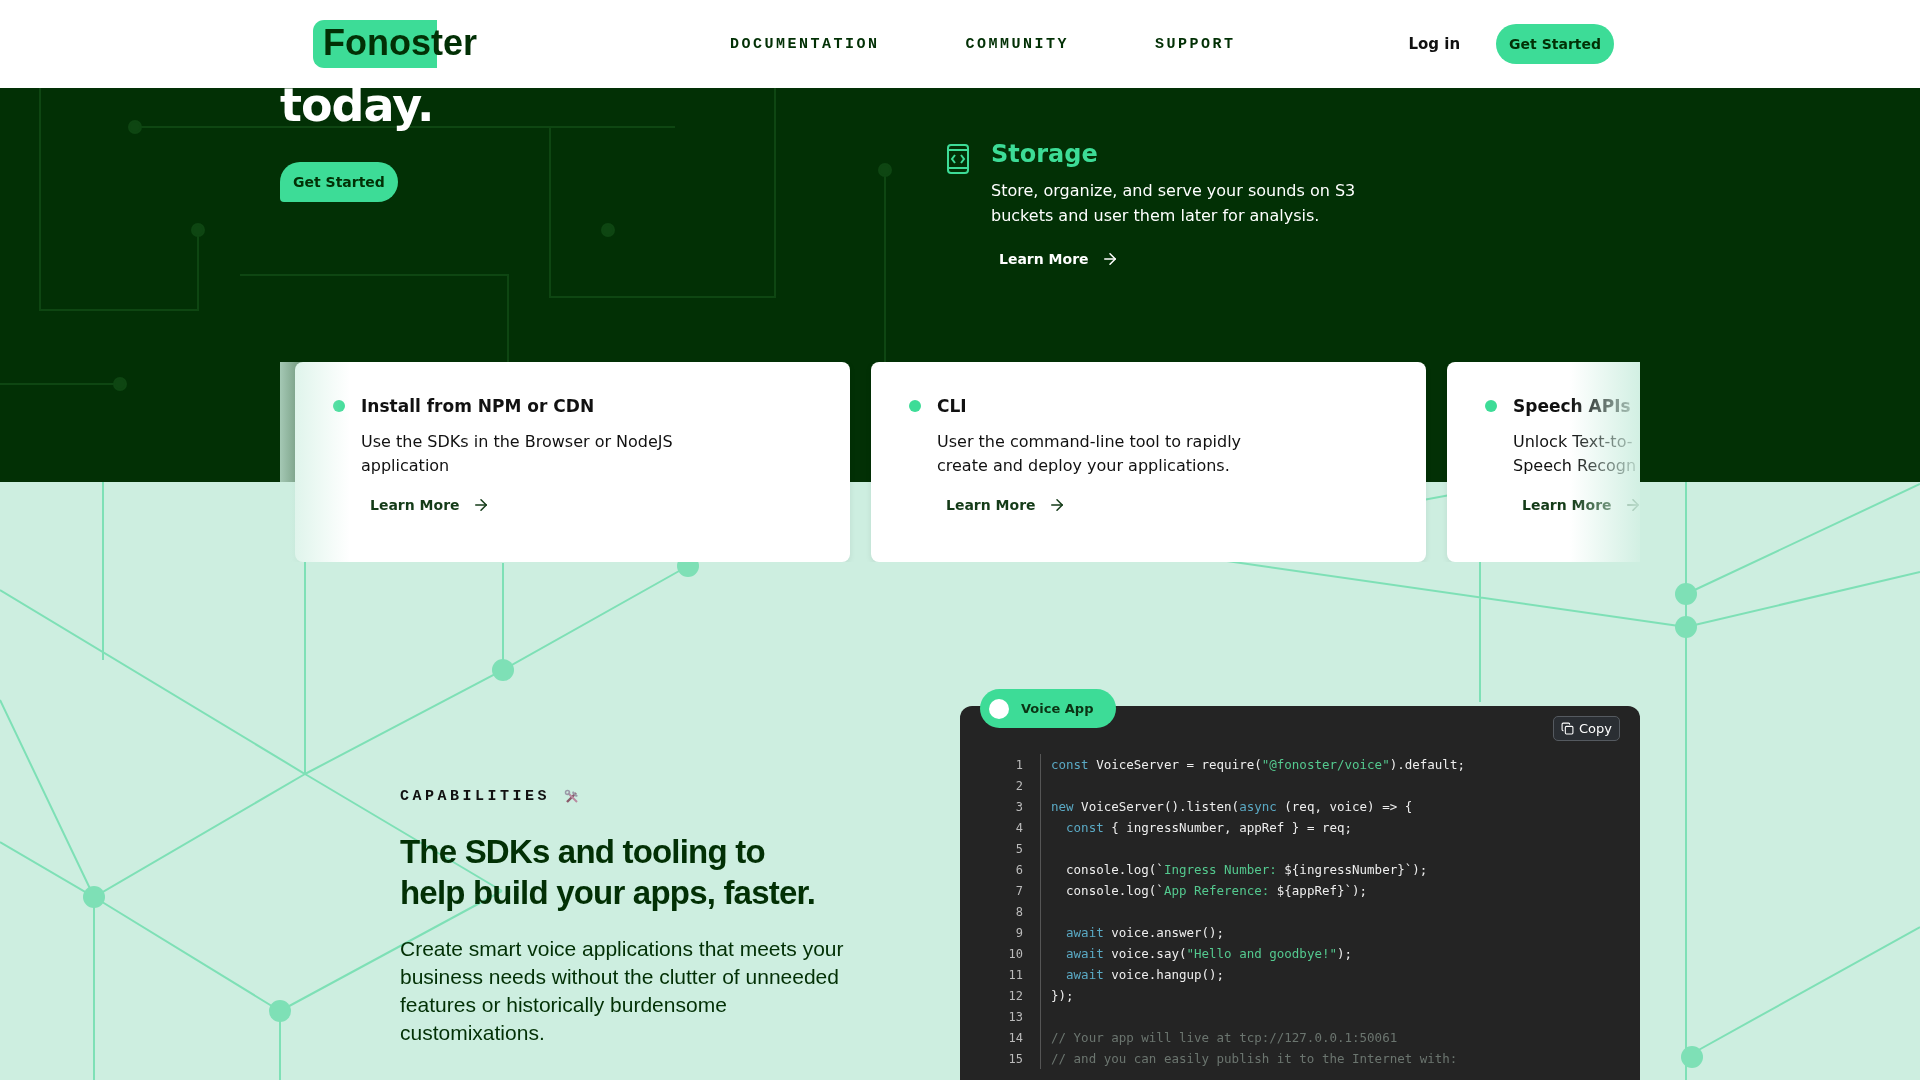 This screenshot has height=1080, width=1920. What do you see at coordinates (1018, 890) in the screenshot?
I see `line-number: 7` at bounding box center [1018, 890].